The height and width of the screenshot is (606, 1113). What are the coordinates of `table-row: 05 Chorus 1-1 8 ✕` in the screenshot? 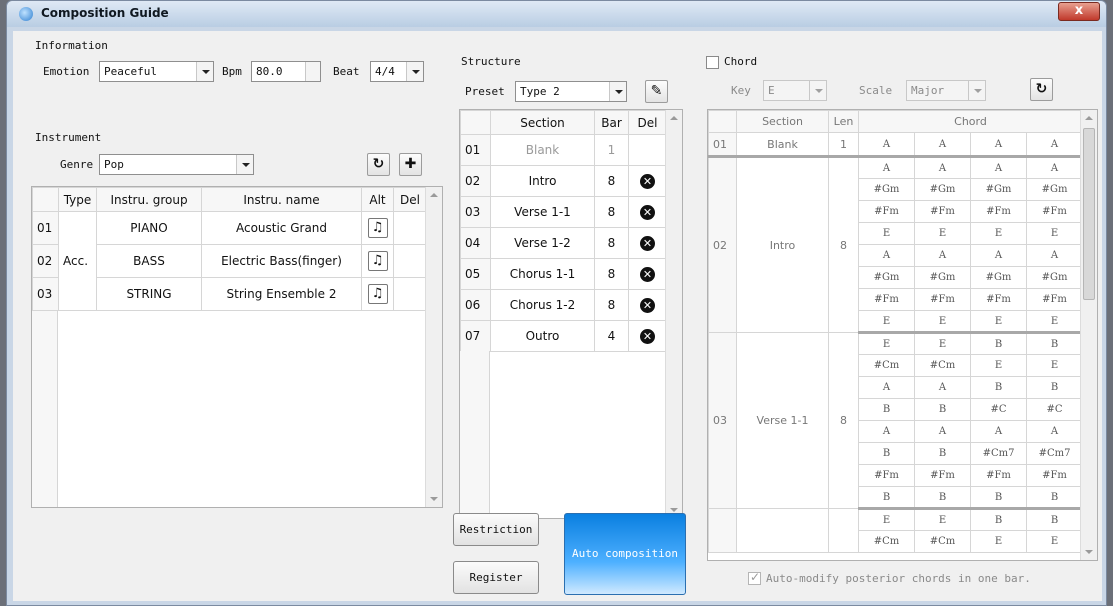 It's located at (563, 274).